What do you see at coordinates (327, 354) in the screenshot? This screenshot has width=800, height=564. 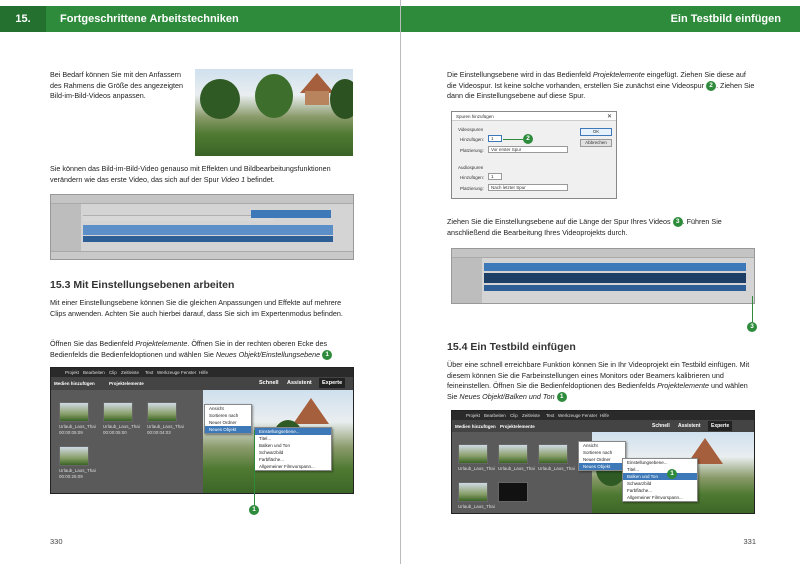 I see `callout-badge: 1` at bounding box center [327, 354].